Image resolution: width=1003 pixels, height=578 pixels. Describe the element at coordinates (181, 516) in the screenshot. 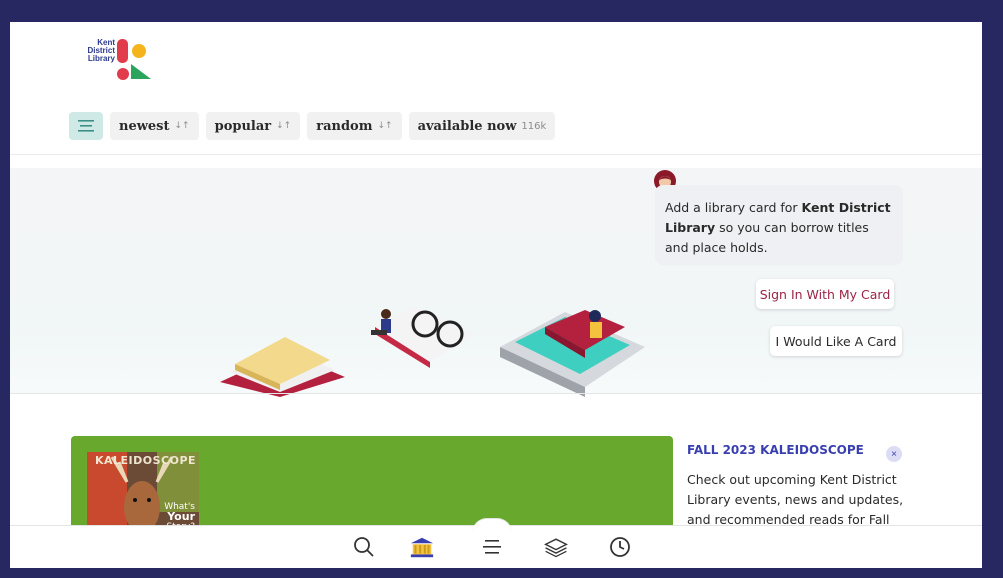

I see `cover-sub-line: Your` at that location.